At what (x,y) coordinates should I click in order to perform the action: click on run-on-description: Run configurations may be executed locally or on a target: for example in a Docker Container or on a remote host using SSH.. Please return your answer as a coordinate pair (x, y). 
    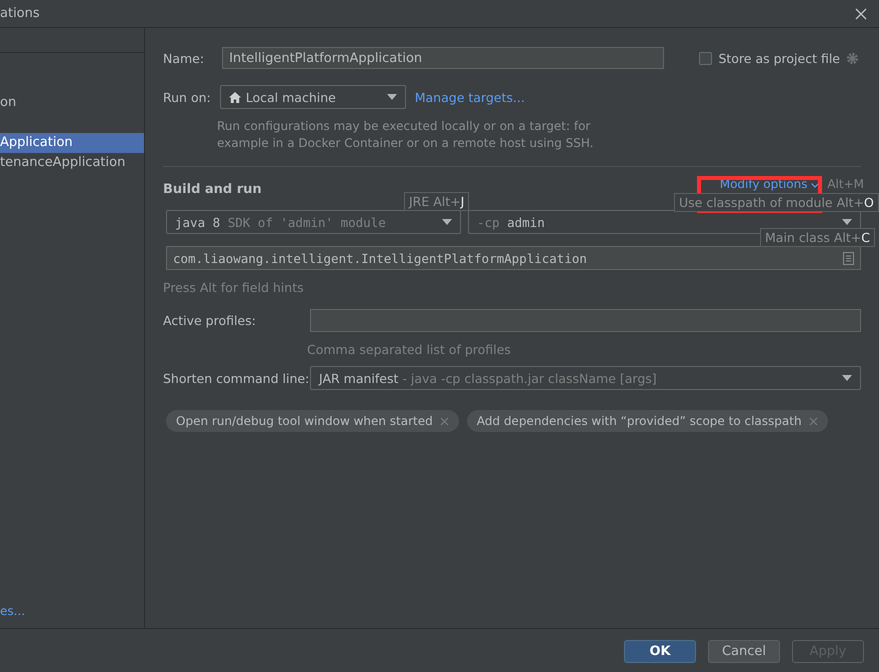
    Looking at the image, I should click on (405, 135).